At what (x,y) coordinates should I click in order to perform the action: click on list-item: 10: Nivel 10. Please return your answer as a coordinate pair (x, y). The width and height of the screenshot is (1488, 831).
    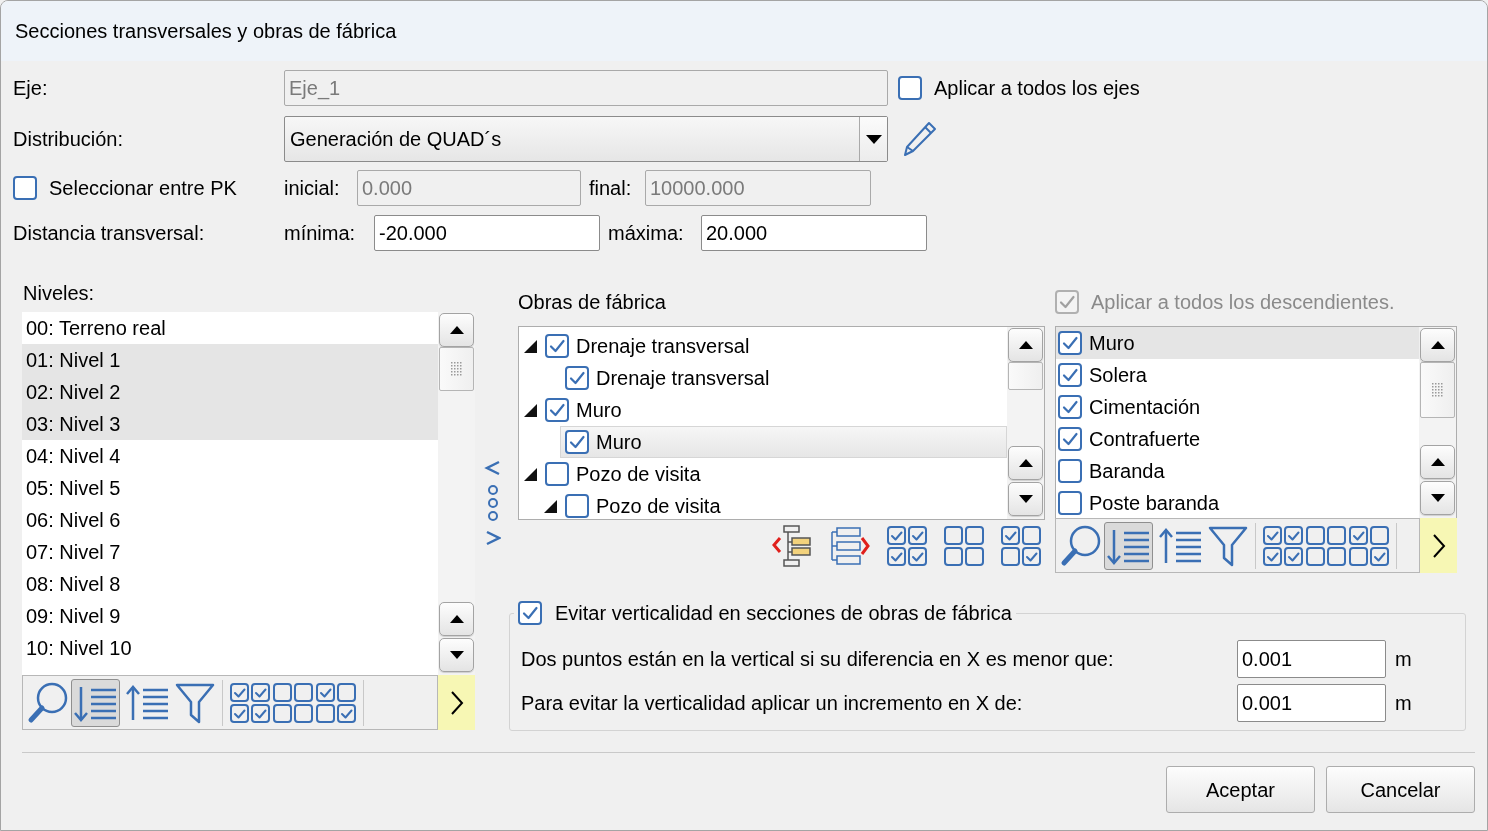
    Looking at the image, I should click on (230, 648).